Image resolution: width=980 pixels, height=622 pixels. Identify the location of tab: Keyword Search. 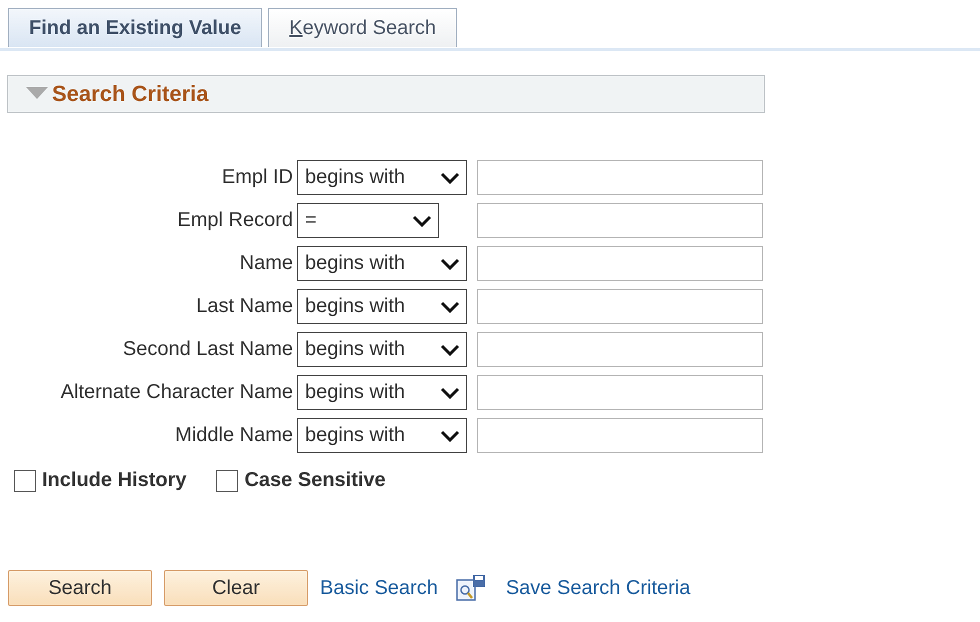
(363, 27).